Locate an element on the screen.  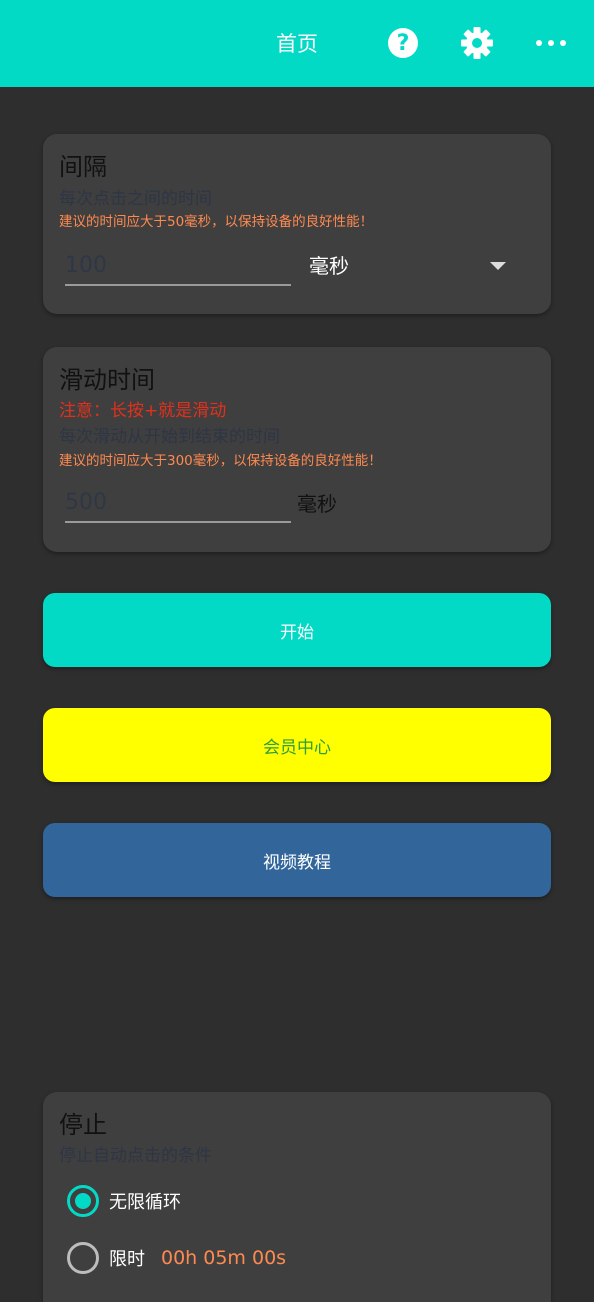
interval-title: 间隔 is located at coordinates (83, 167).